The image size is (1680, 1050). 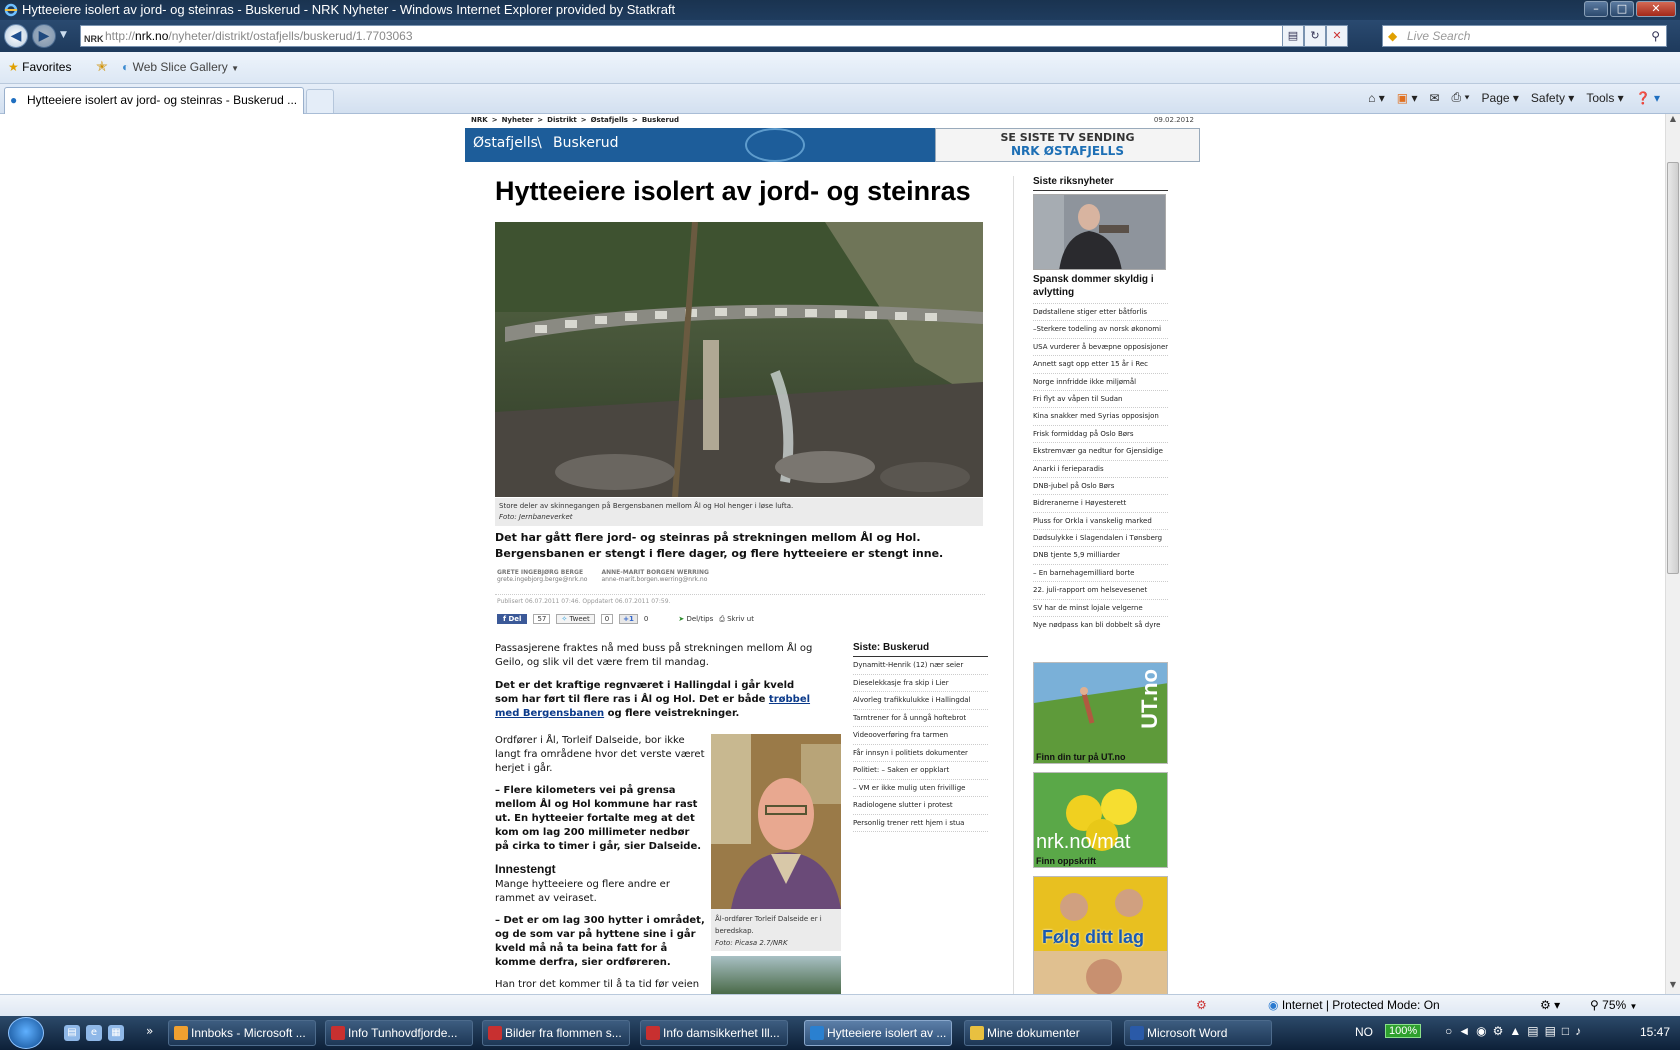 What do you see at coordinates (1648, 98) in the screenshot?
I see `help-icon: ❓ ▾` at bounding box center [1648, 98].